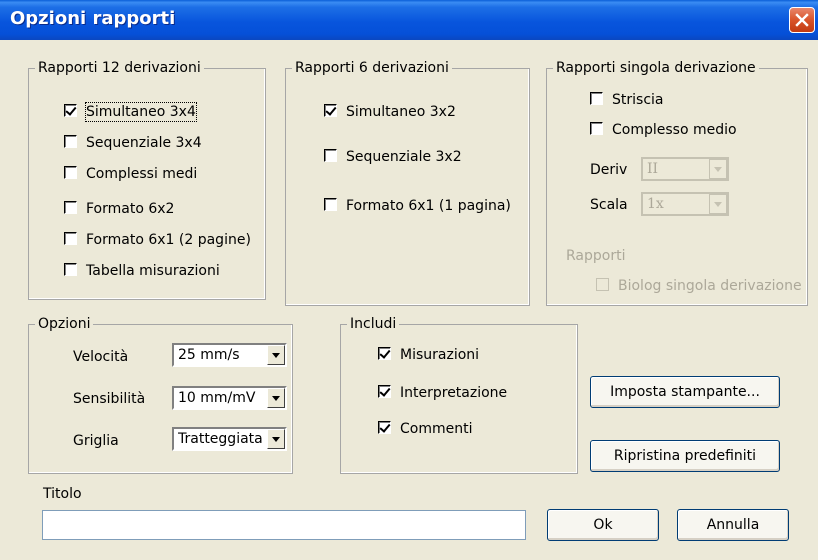 Image resolution: width=818 pixels, height=560 pixels. Describe the element at coordinates (101, 357) in the screenshot. I see `velocita-label: Velocità` at that location.